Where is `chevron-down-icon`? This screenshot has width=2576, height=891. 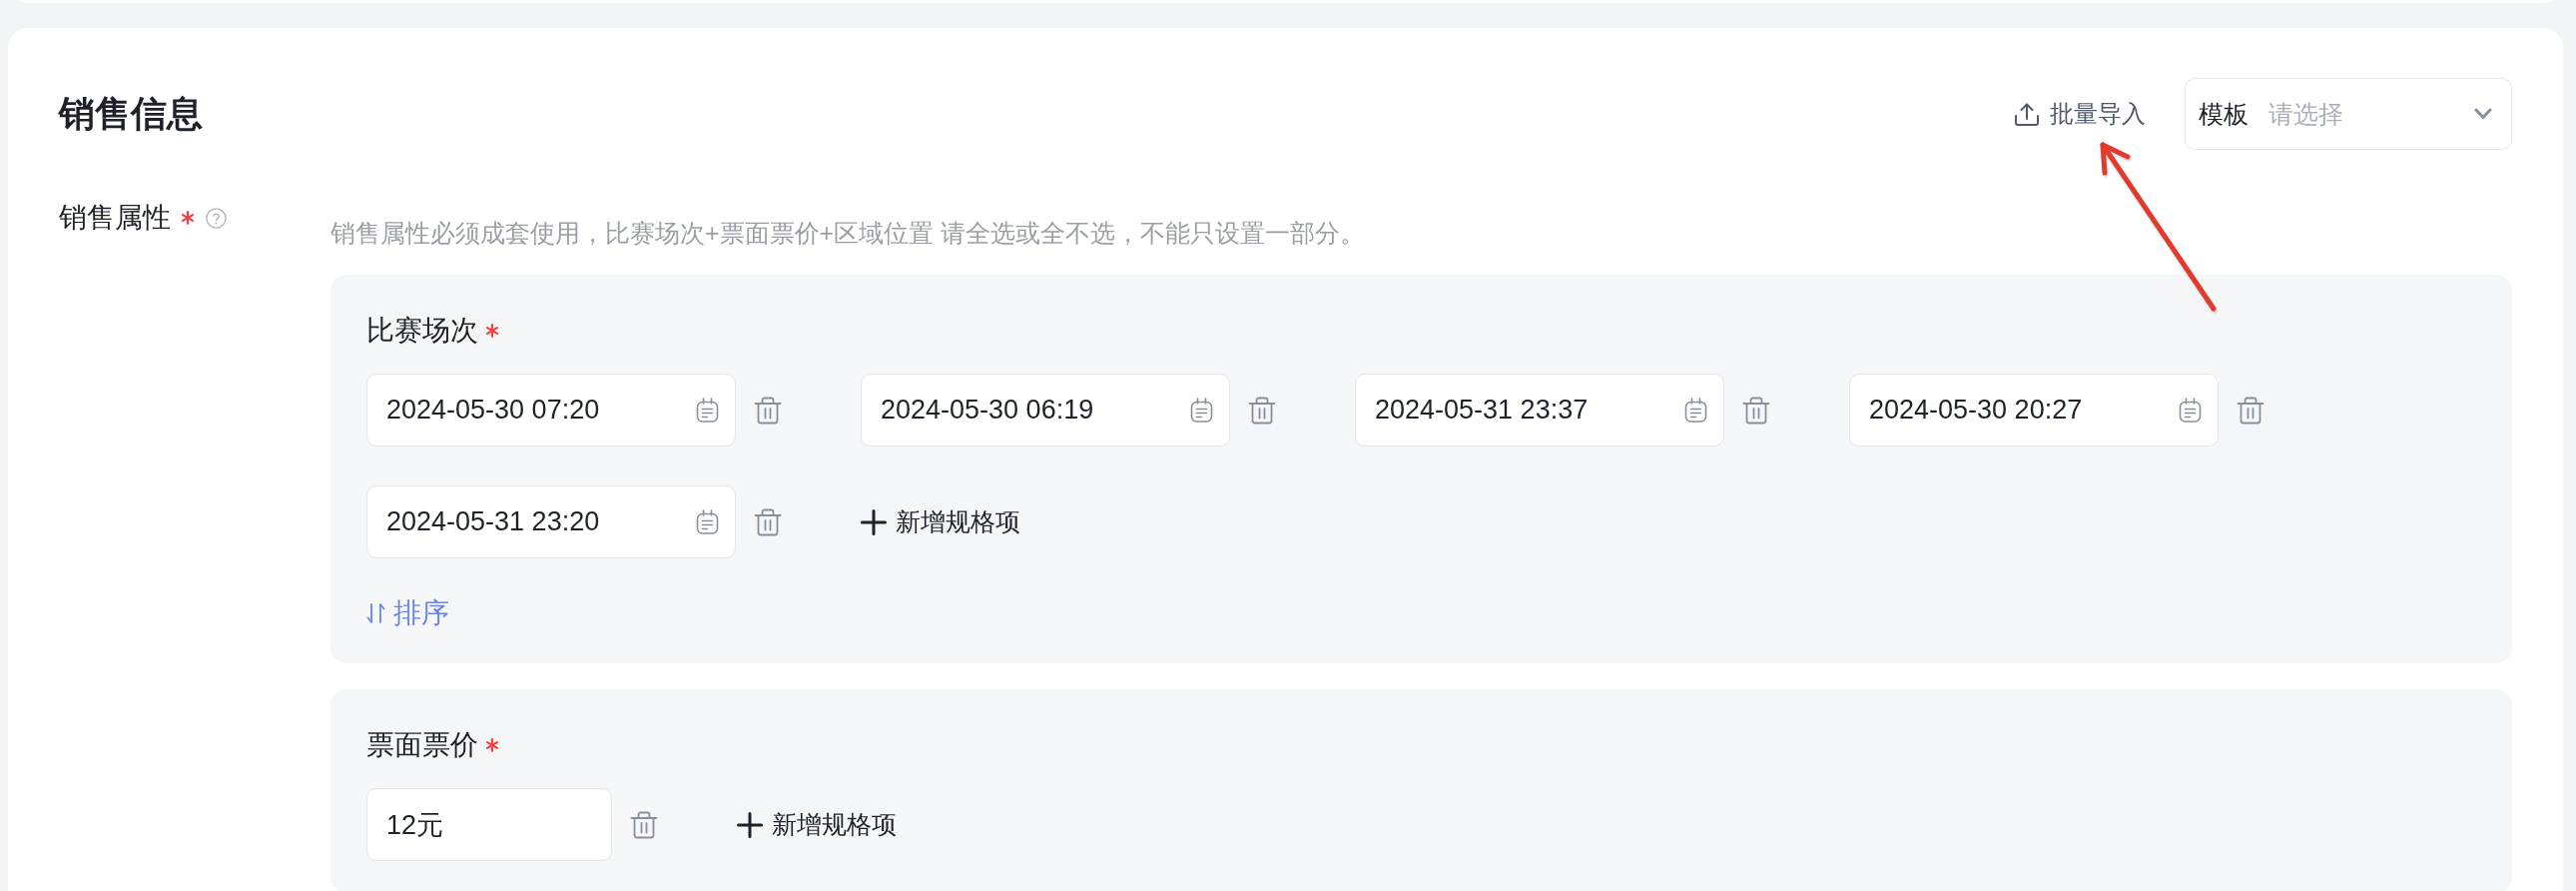
chevron-down-icon is located at coordinates (2483, 114).